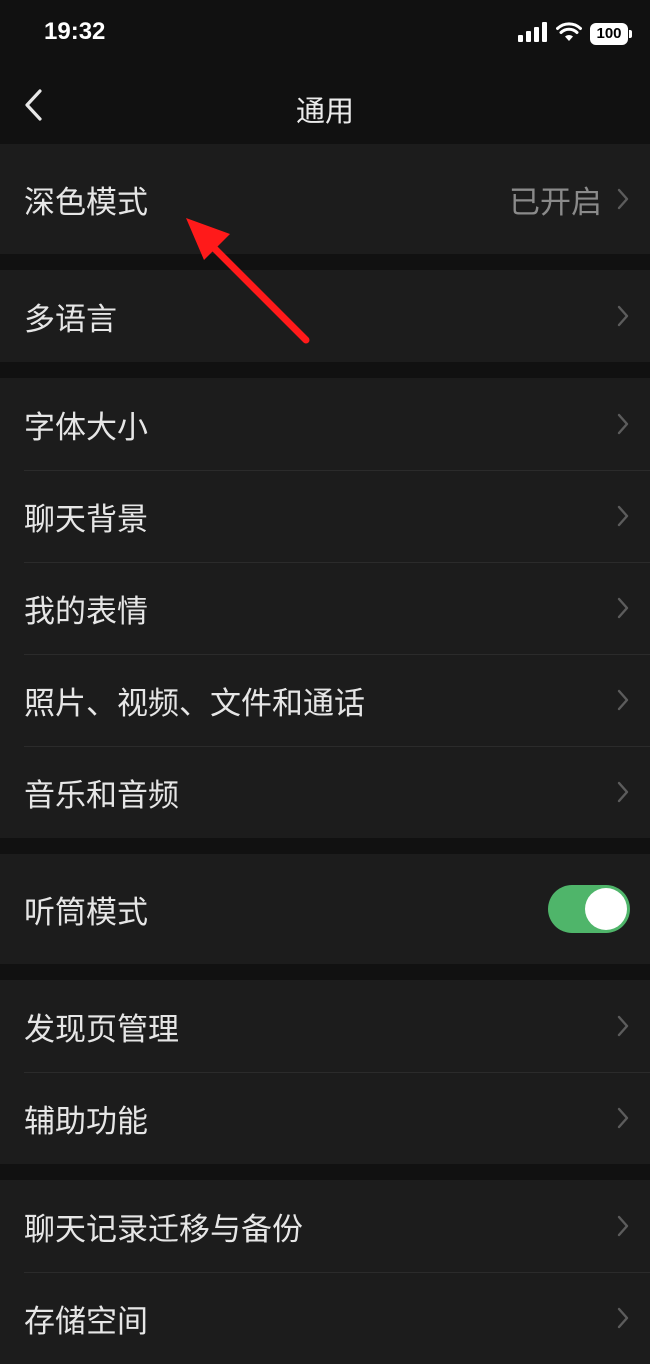 This screenshot has height=1364, width=650. Describe the element at coordinates (325, 1226) in the screenshot. I see `setting-chat-history-backup: 聊天记录迁移与备份` at that location.